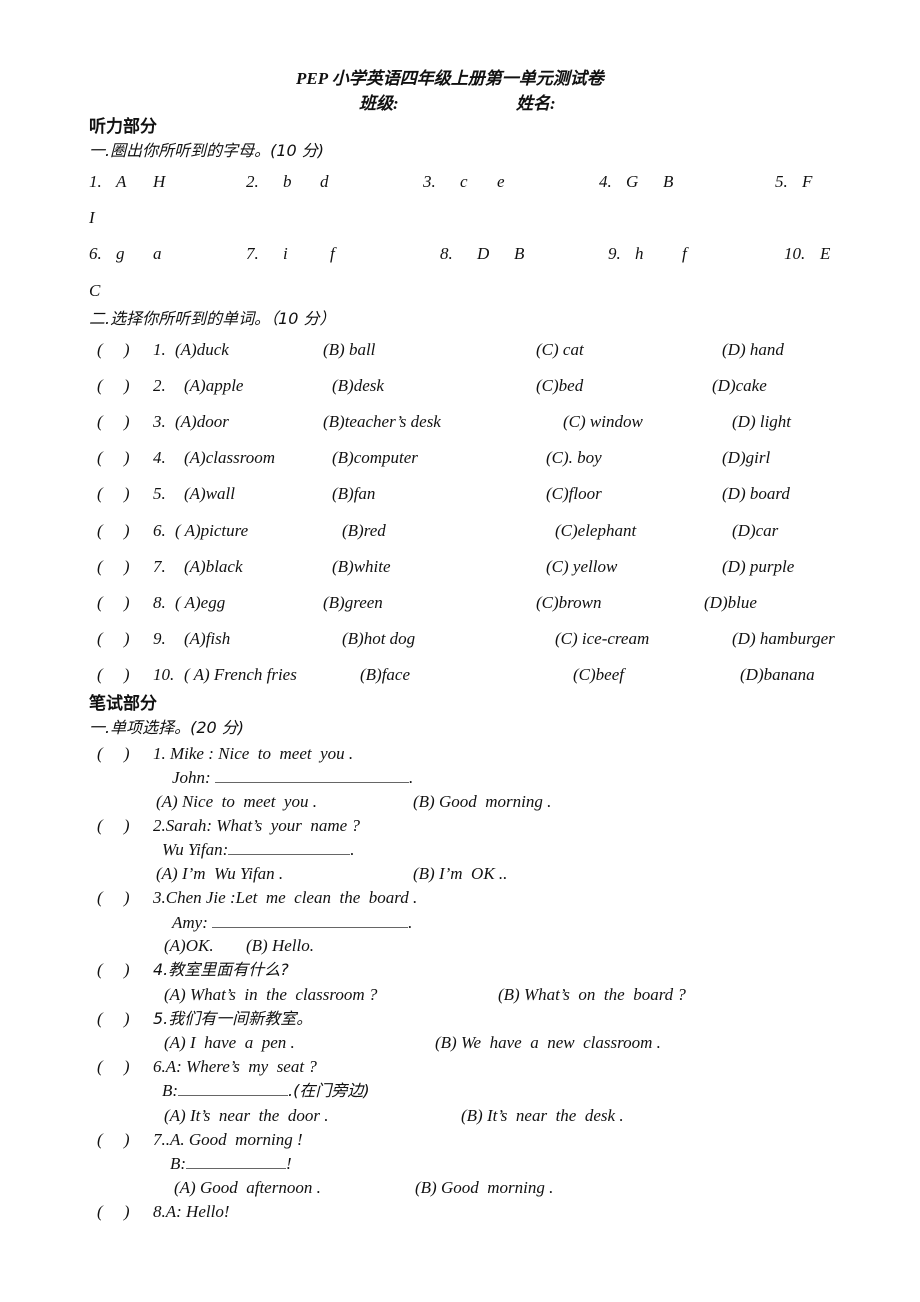 The width and height of the screenshot is (920, 1302). What do you see at coordinates (385, 674) in the screenshot?
I see `option-b: (B)face` at bounding box center [385, 674].